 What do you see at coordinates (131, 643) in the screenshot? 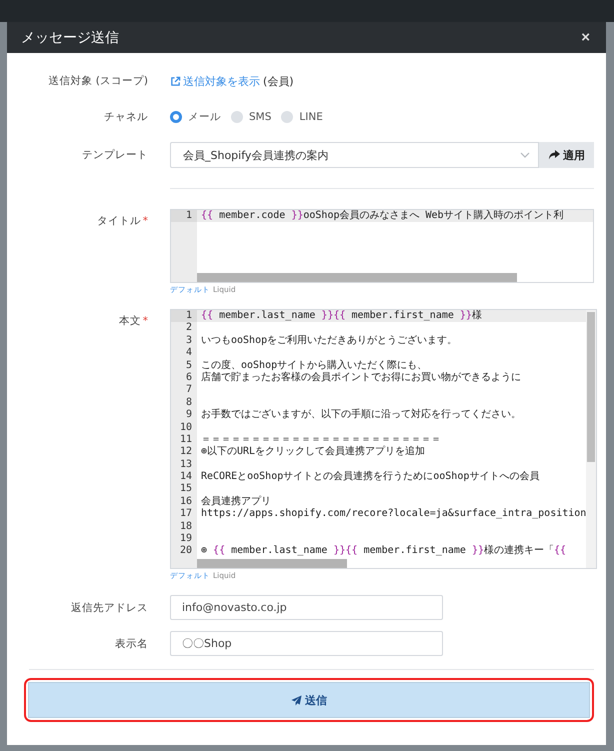
I see `field-label: 表示名` at bounding box center [131, 643].